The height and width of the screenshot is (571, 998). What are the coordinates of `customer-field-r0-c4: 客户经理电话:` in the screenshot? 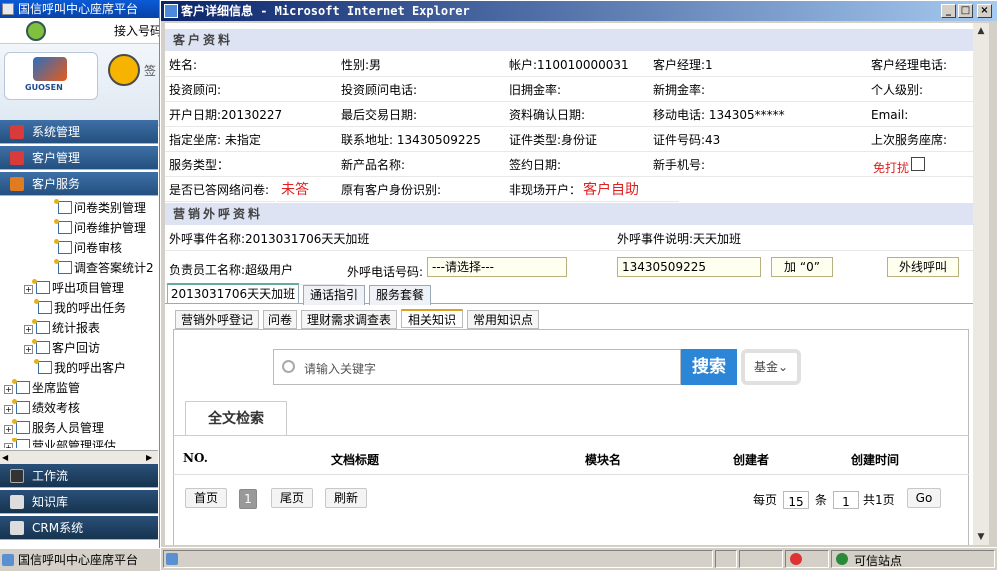 It's located at (920, 65).